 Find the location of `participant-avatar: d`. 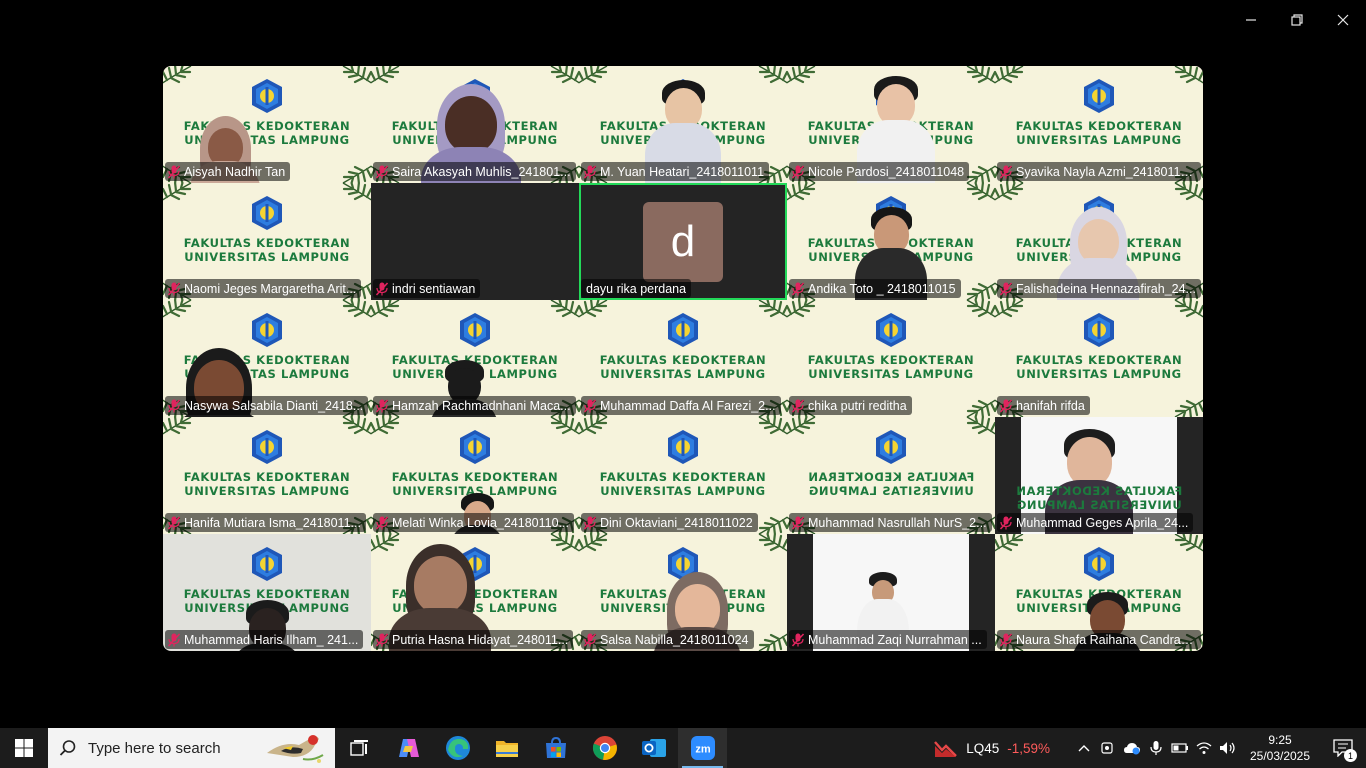

participant-avatar: d is located at coordinates (683, 242).